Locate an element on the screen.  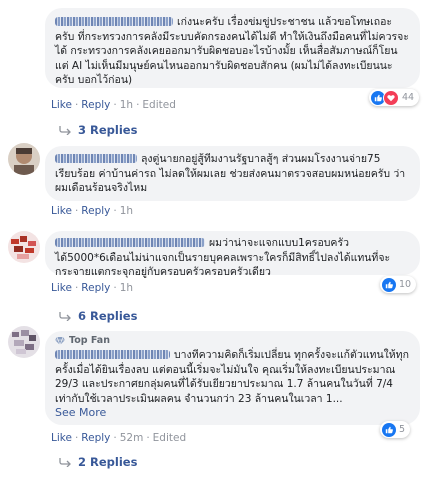
reaction-count: 44 is located at coordinates (408, 97).